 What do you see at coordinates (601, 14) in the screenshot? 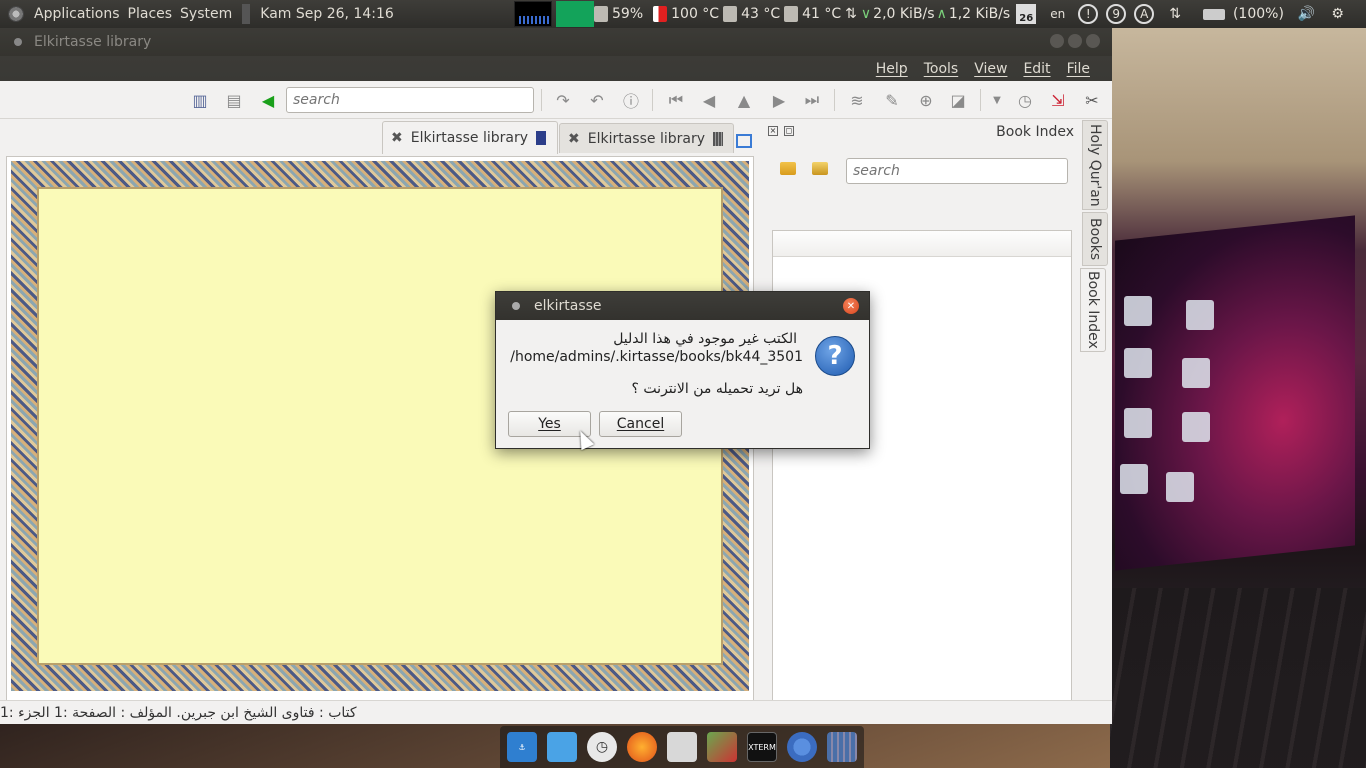
I see `memory-chip-icon` at bounding box center [601, 14].